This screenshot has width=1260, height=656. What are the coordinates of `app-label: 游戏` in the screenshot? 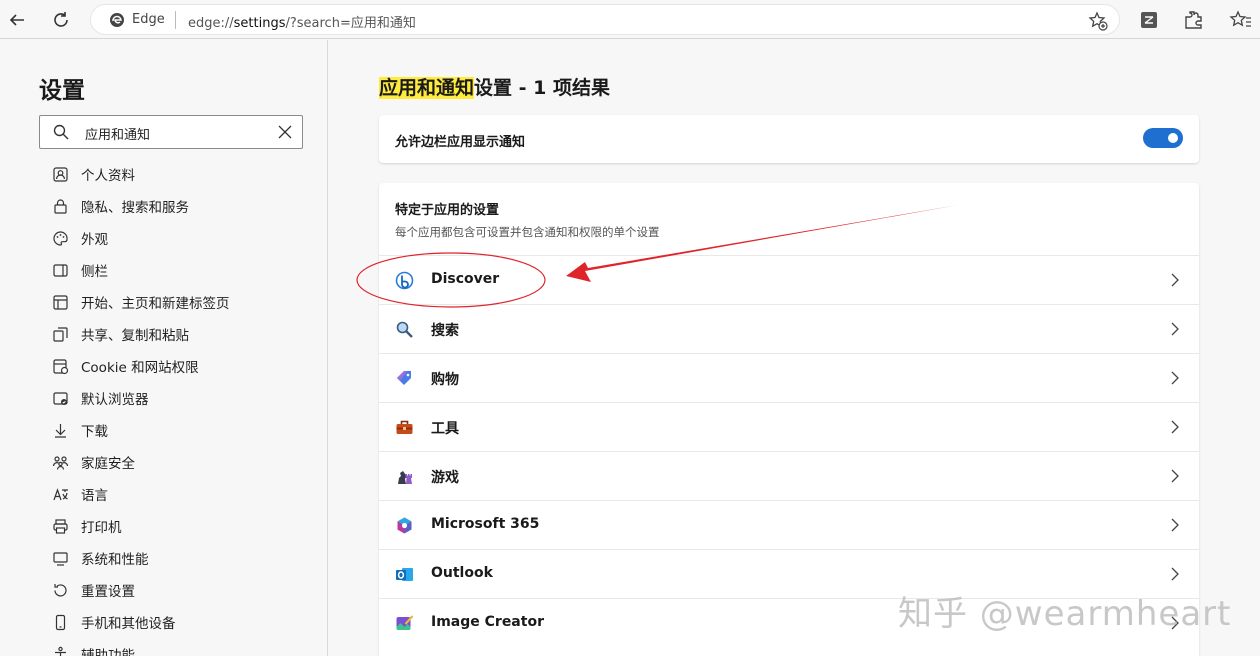 It's located at (445, 478).